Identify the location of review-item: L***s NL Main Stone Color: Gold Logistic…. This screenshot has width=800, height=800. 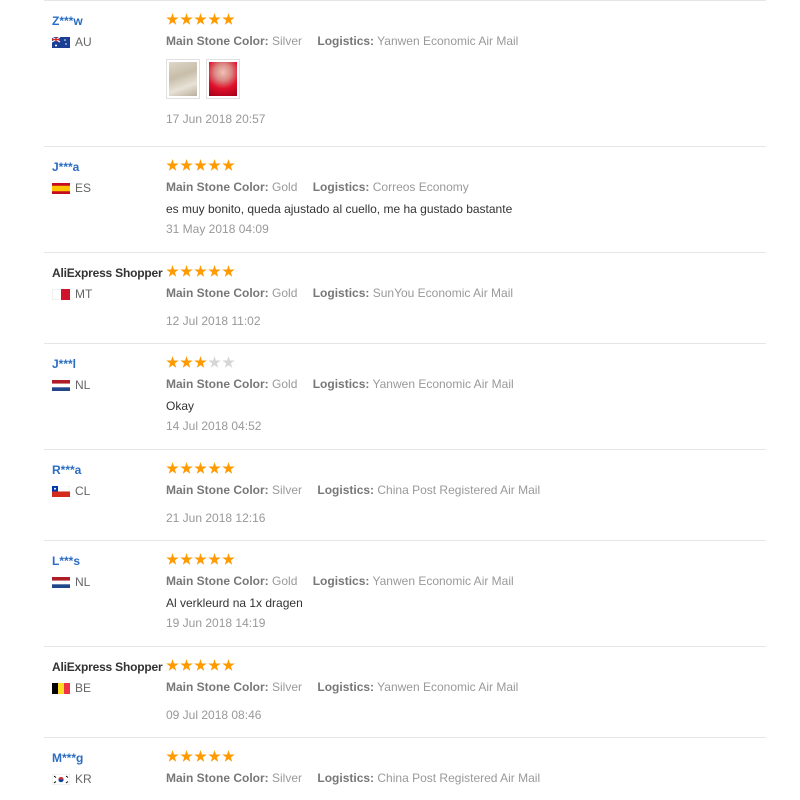
(405, 593).